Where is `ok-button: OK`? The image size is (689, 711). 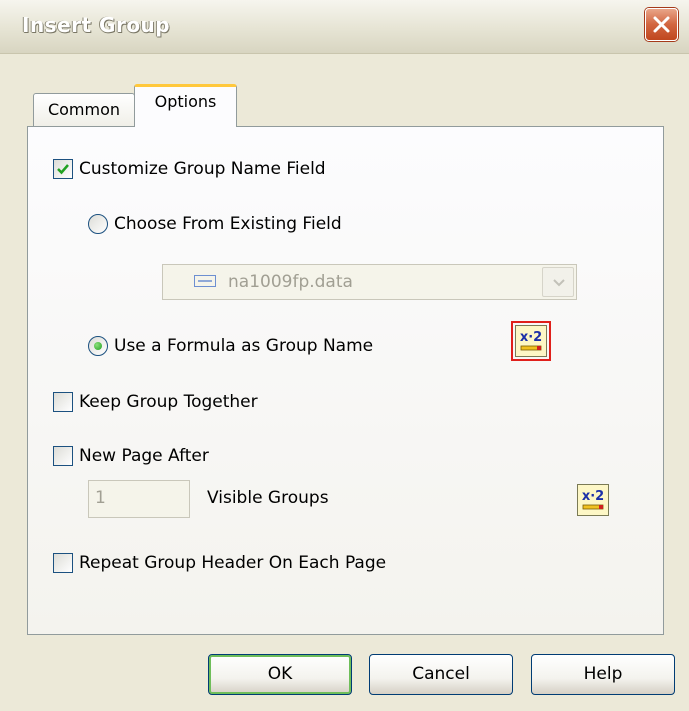
ok-button: OK is located at coordinates (280, 674).